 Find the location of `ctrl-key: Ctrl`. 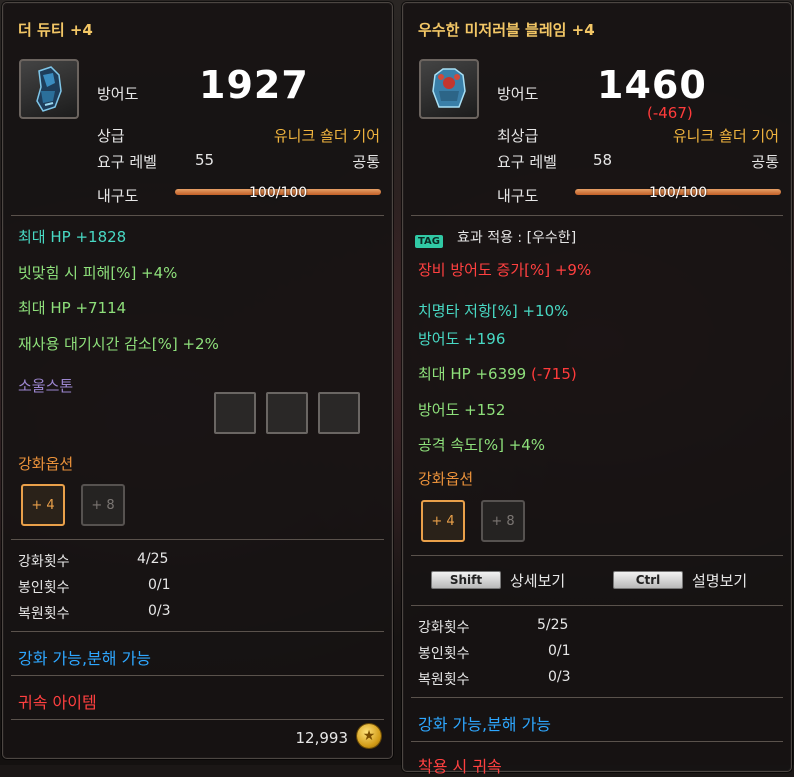

ctrl-key: Ctrl is located at coordinates (648, 580).